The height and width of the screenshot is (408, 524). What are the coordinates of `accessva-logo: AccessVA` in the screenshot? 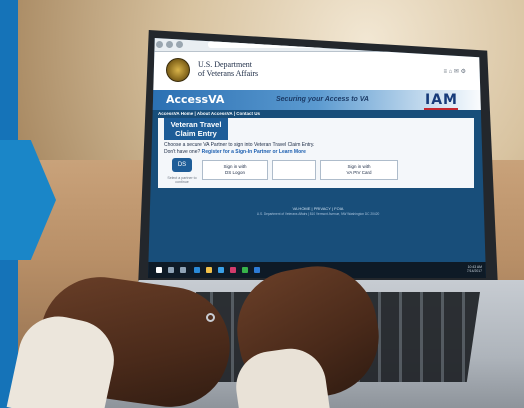 It's located at (195, 99).